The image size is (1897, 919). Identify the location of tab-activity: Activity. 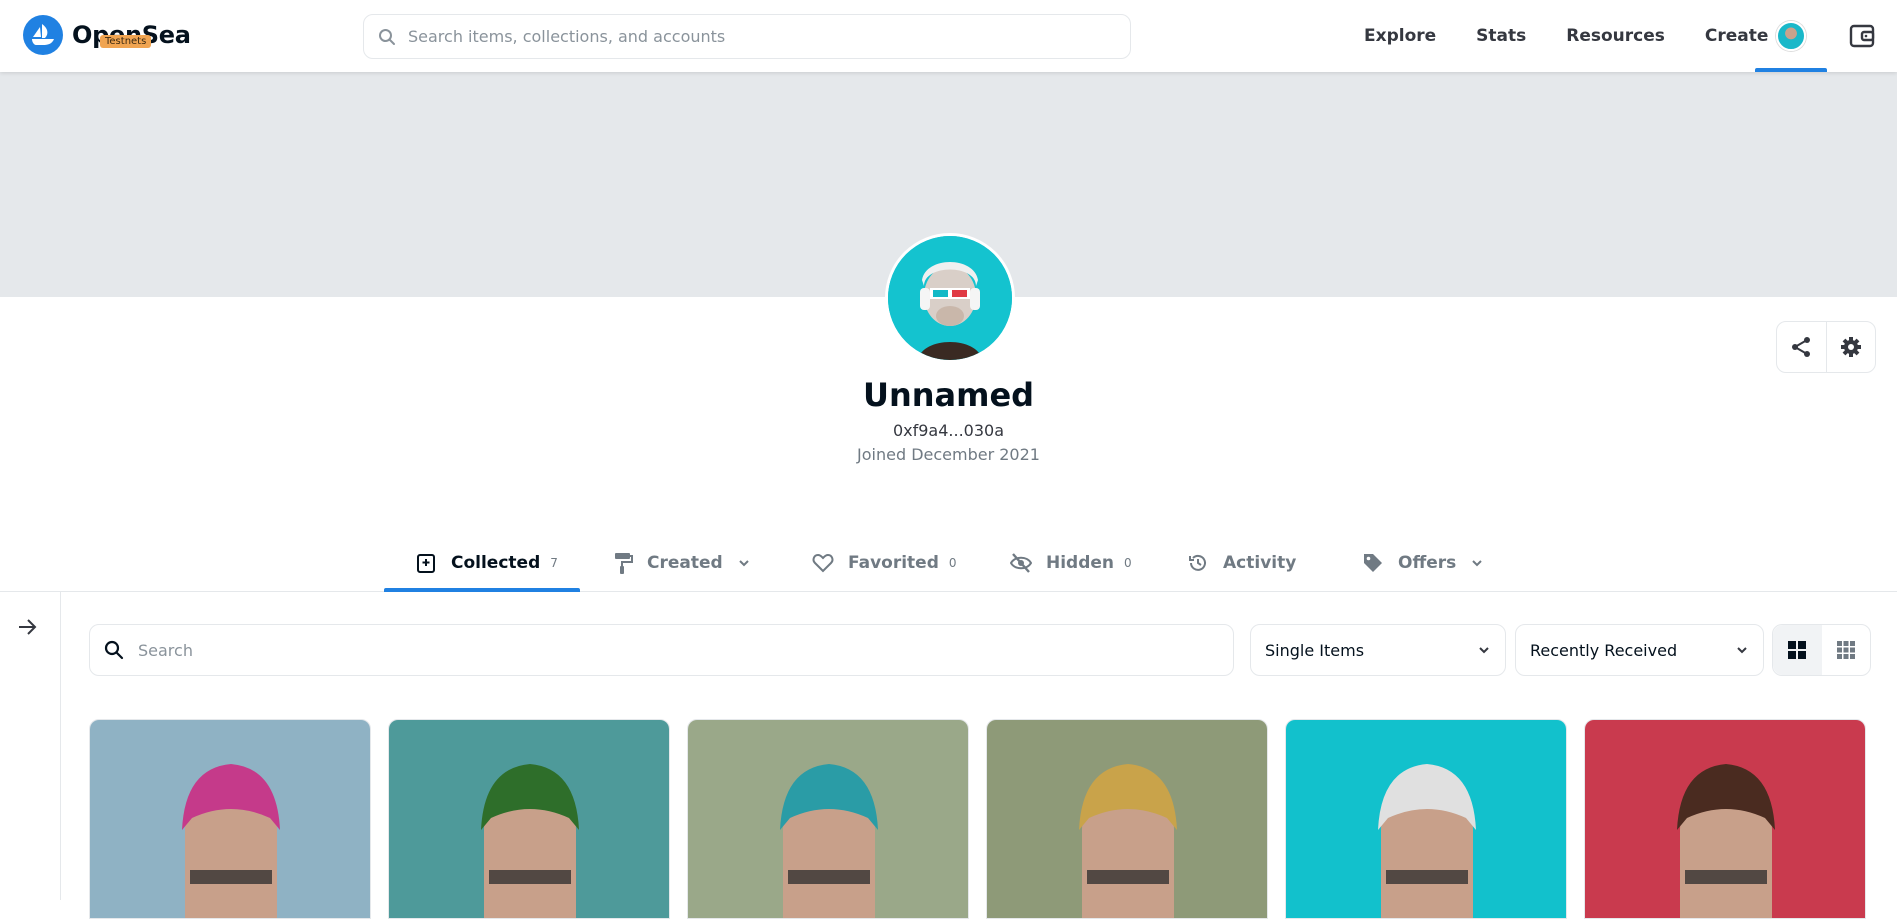
(1241, 563).